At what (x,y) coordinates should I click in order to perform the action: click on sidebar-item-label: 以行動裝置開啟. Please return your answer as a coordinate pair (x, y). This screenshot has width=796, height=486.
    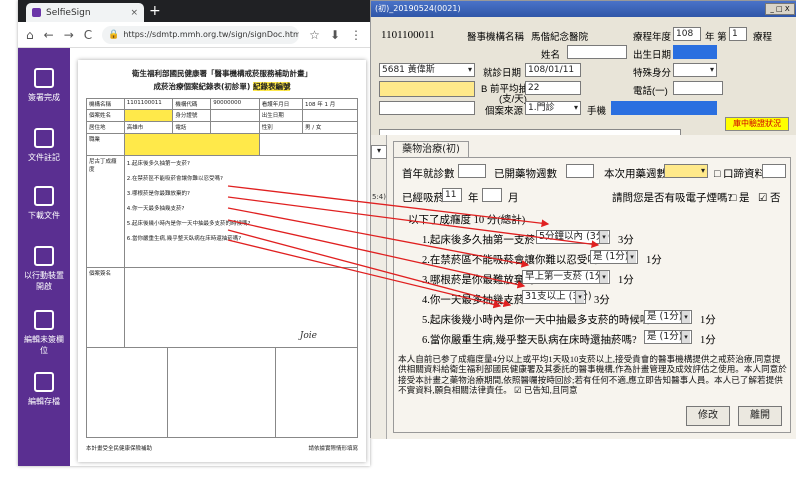
    Looking at the image, I should click on (44, 281).